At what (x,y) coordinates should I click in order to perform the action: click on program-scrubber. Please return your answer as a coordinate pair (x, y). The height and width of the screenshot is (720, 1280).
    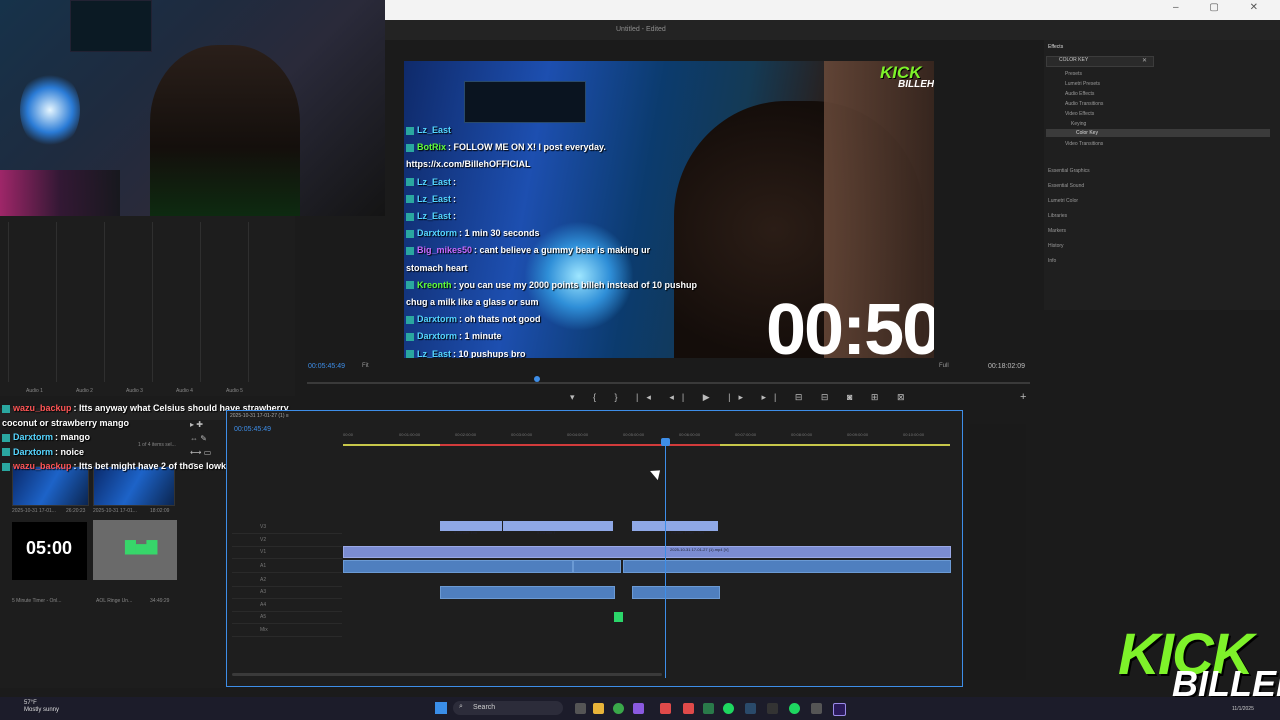
    Looking at the image, I should click on (668, 383).